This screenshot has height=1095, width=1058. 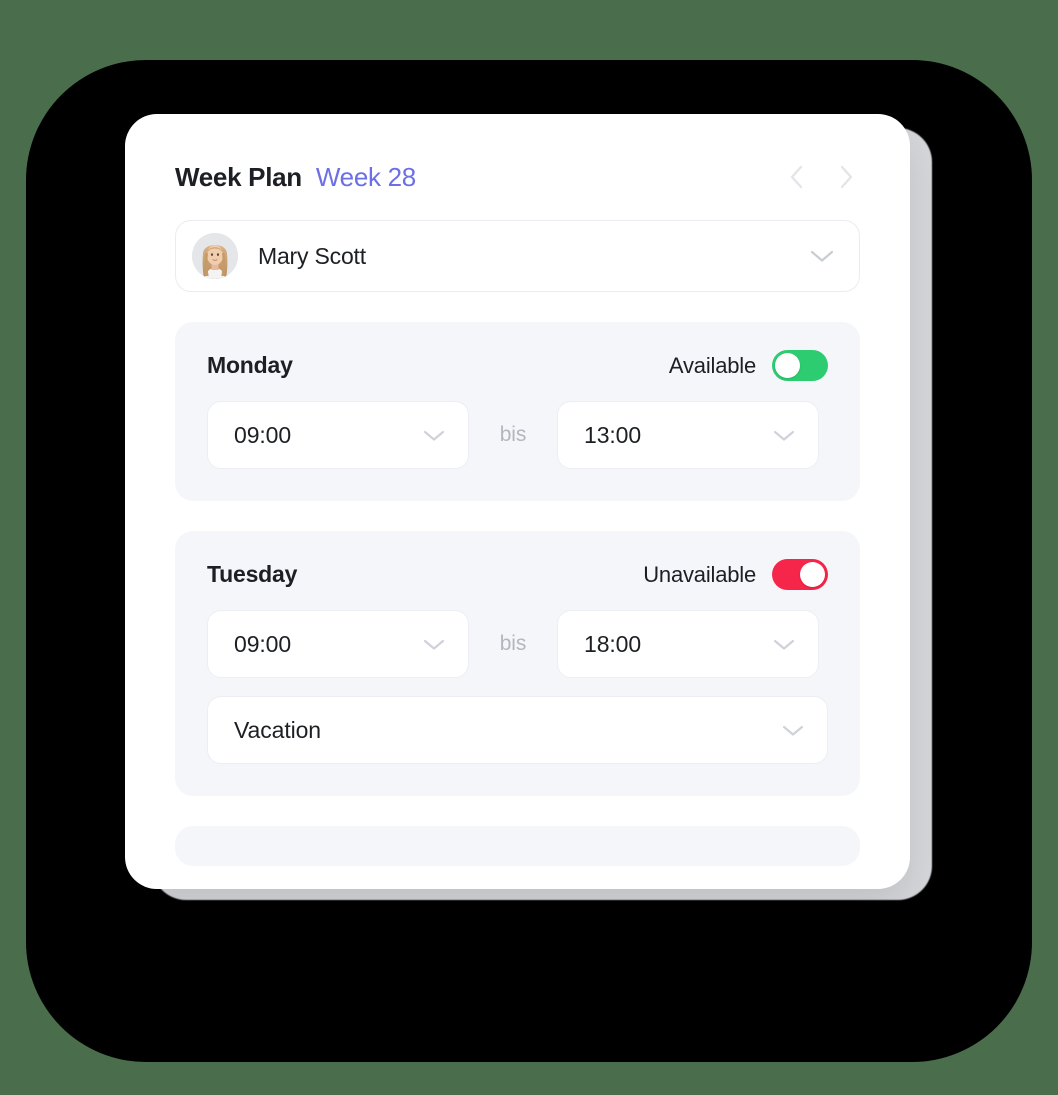 I want to click on title-group: Week Plan Week 28, so click(x=295, y=177).